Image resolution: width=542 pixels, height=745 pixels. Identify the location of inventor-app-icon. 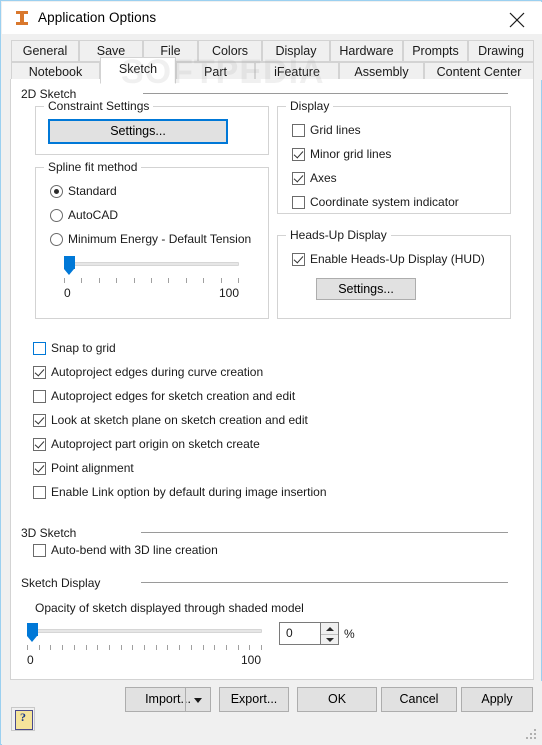
(22, 18).